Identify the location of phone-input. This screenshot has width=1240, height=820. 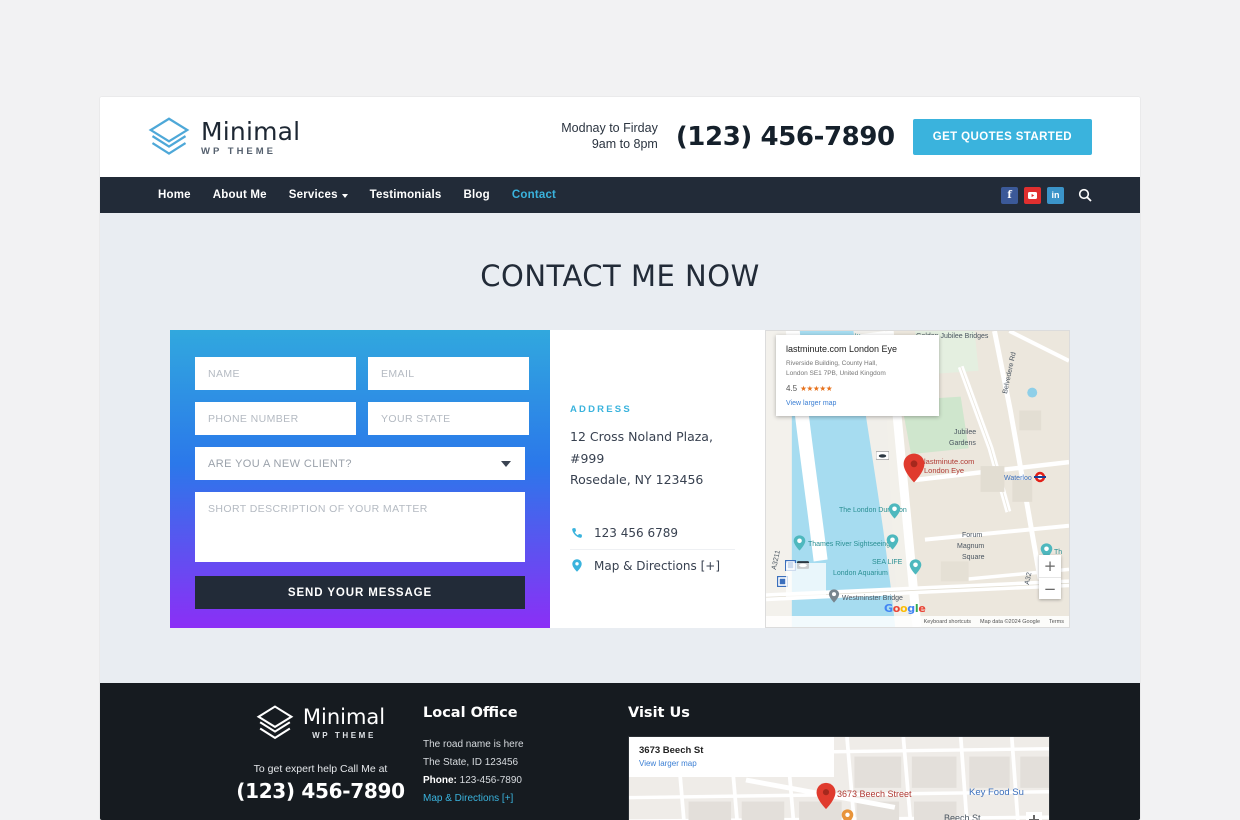
(275, 418).